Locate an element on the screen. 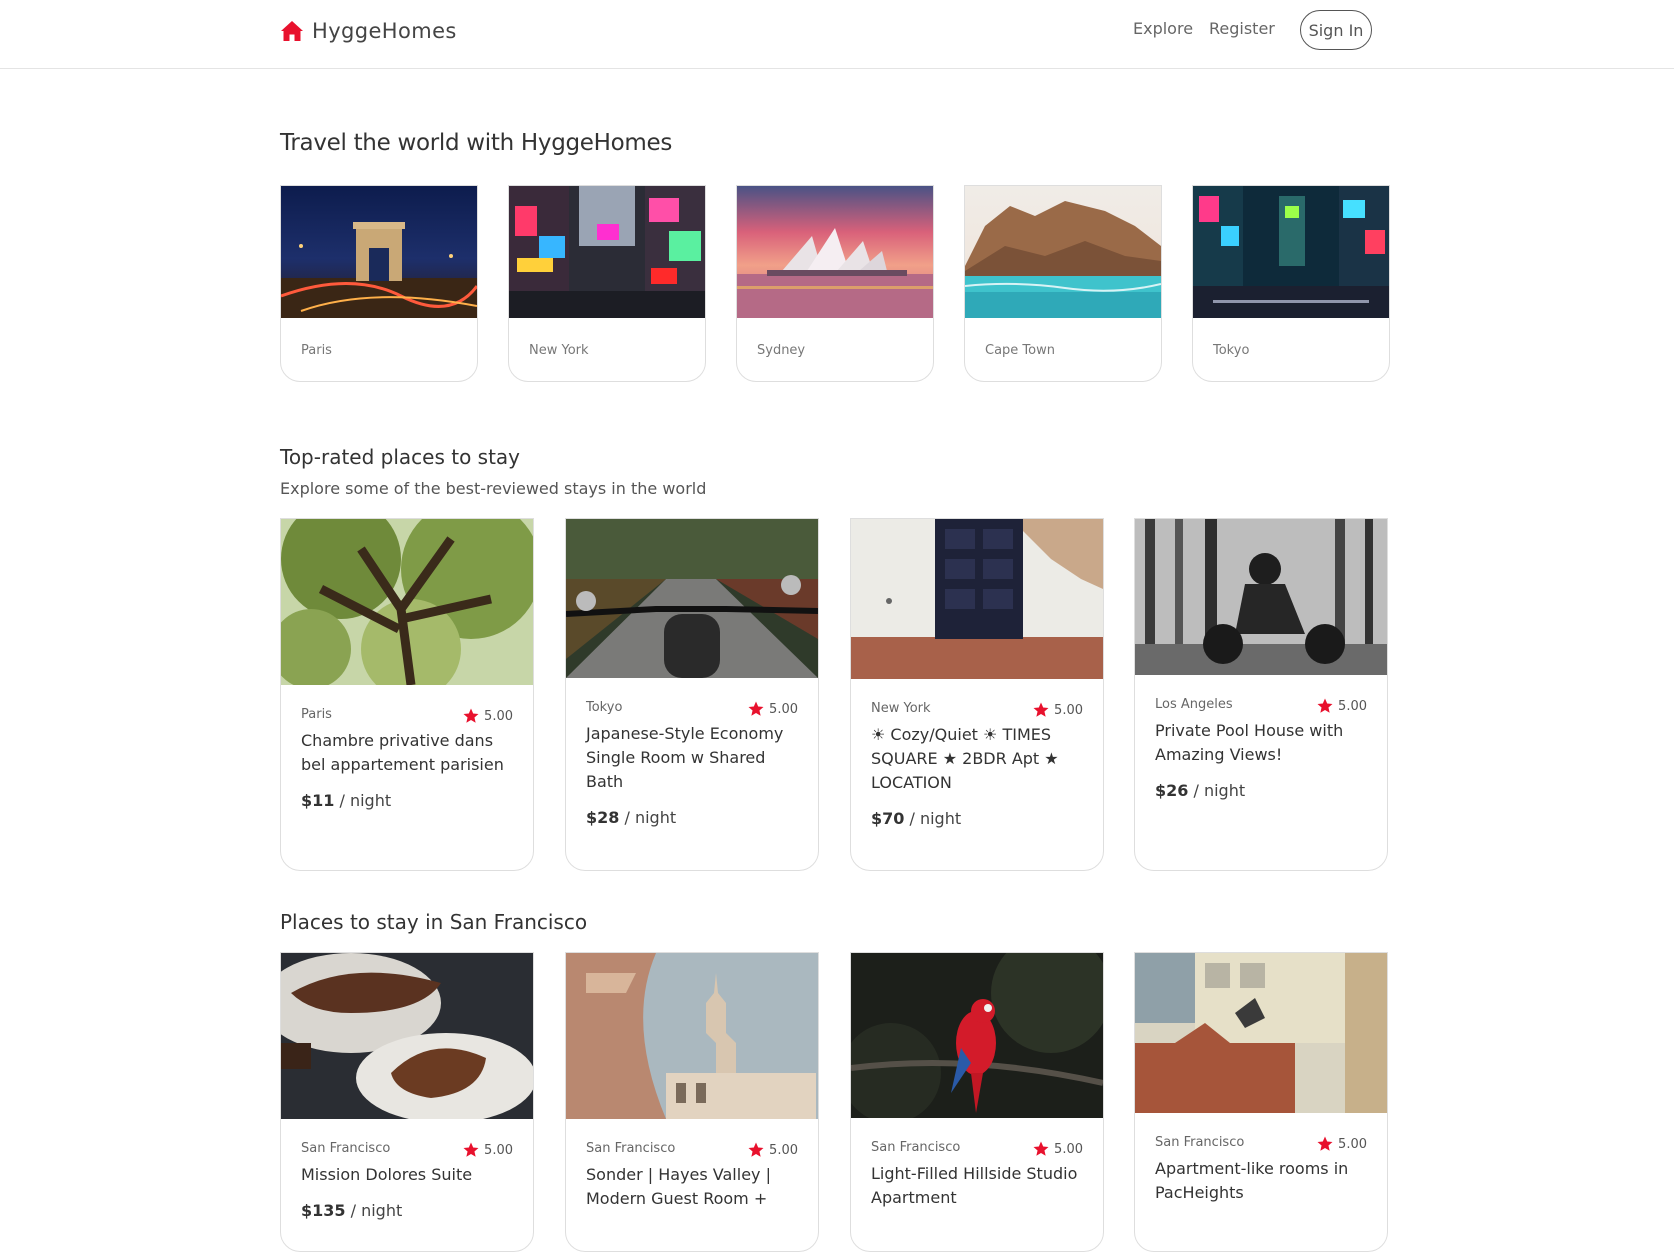 The height and width of the screenshot is (1252, 1674). sign-in-button: Sign In is located at coordinates (1336, 30).